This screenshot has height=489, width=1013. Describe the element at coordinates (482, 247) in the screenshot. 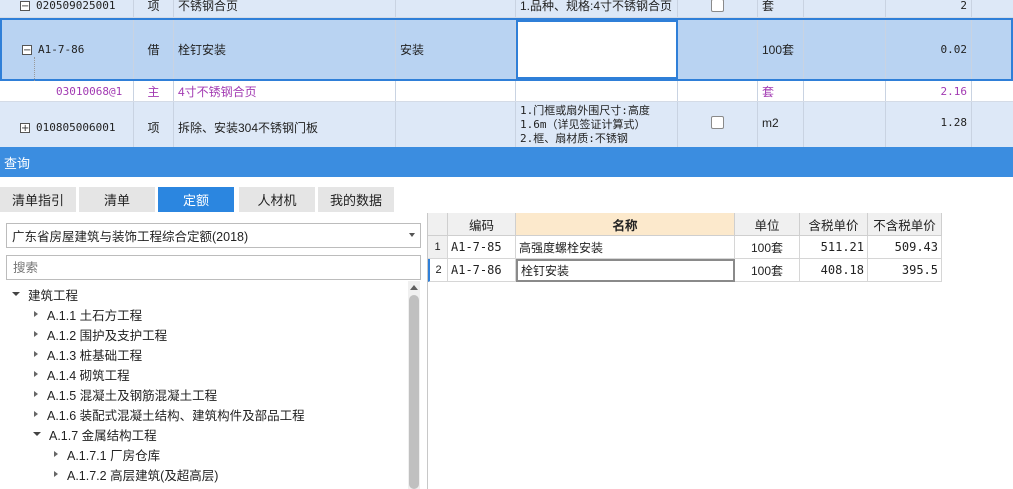

I see `quota-code: A1-7-85` at that location.